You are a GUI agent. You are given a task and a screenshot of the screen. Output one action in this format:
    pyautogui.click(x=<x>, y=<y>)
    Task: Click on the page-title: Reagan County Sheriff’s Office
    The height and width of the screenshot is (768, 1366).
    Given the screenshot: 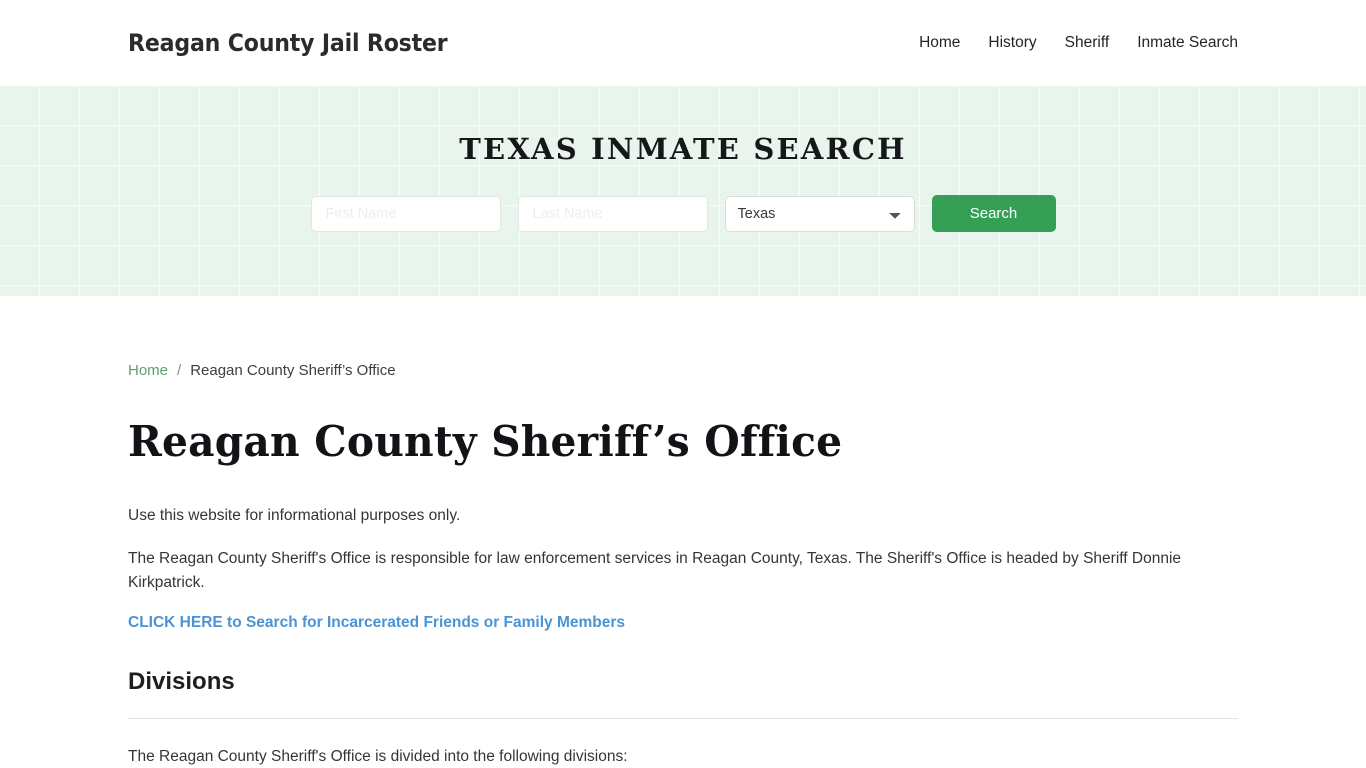 What is the action you would take?
    pyautogui.click(x=485, y=441)
    